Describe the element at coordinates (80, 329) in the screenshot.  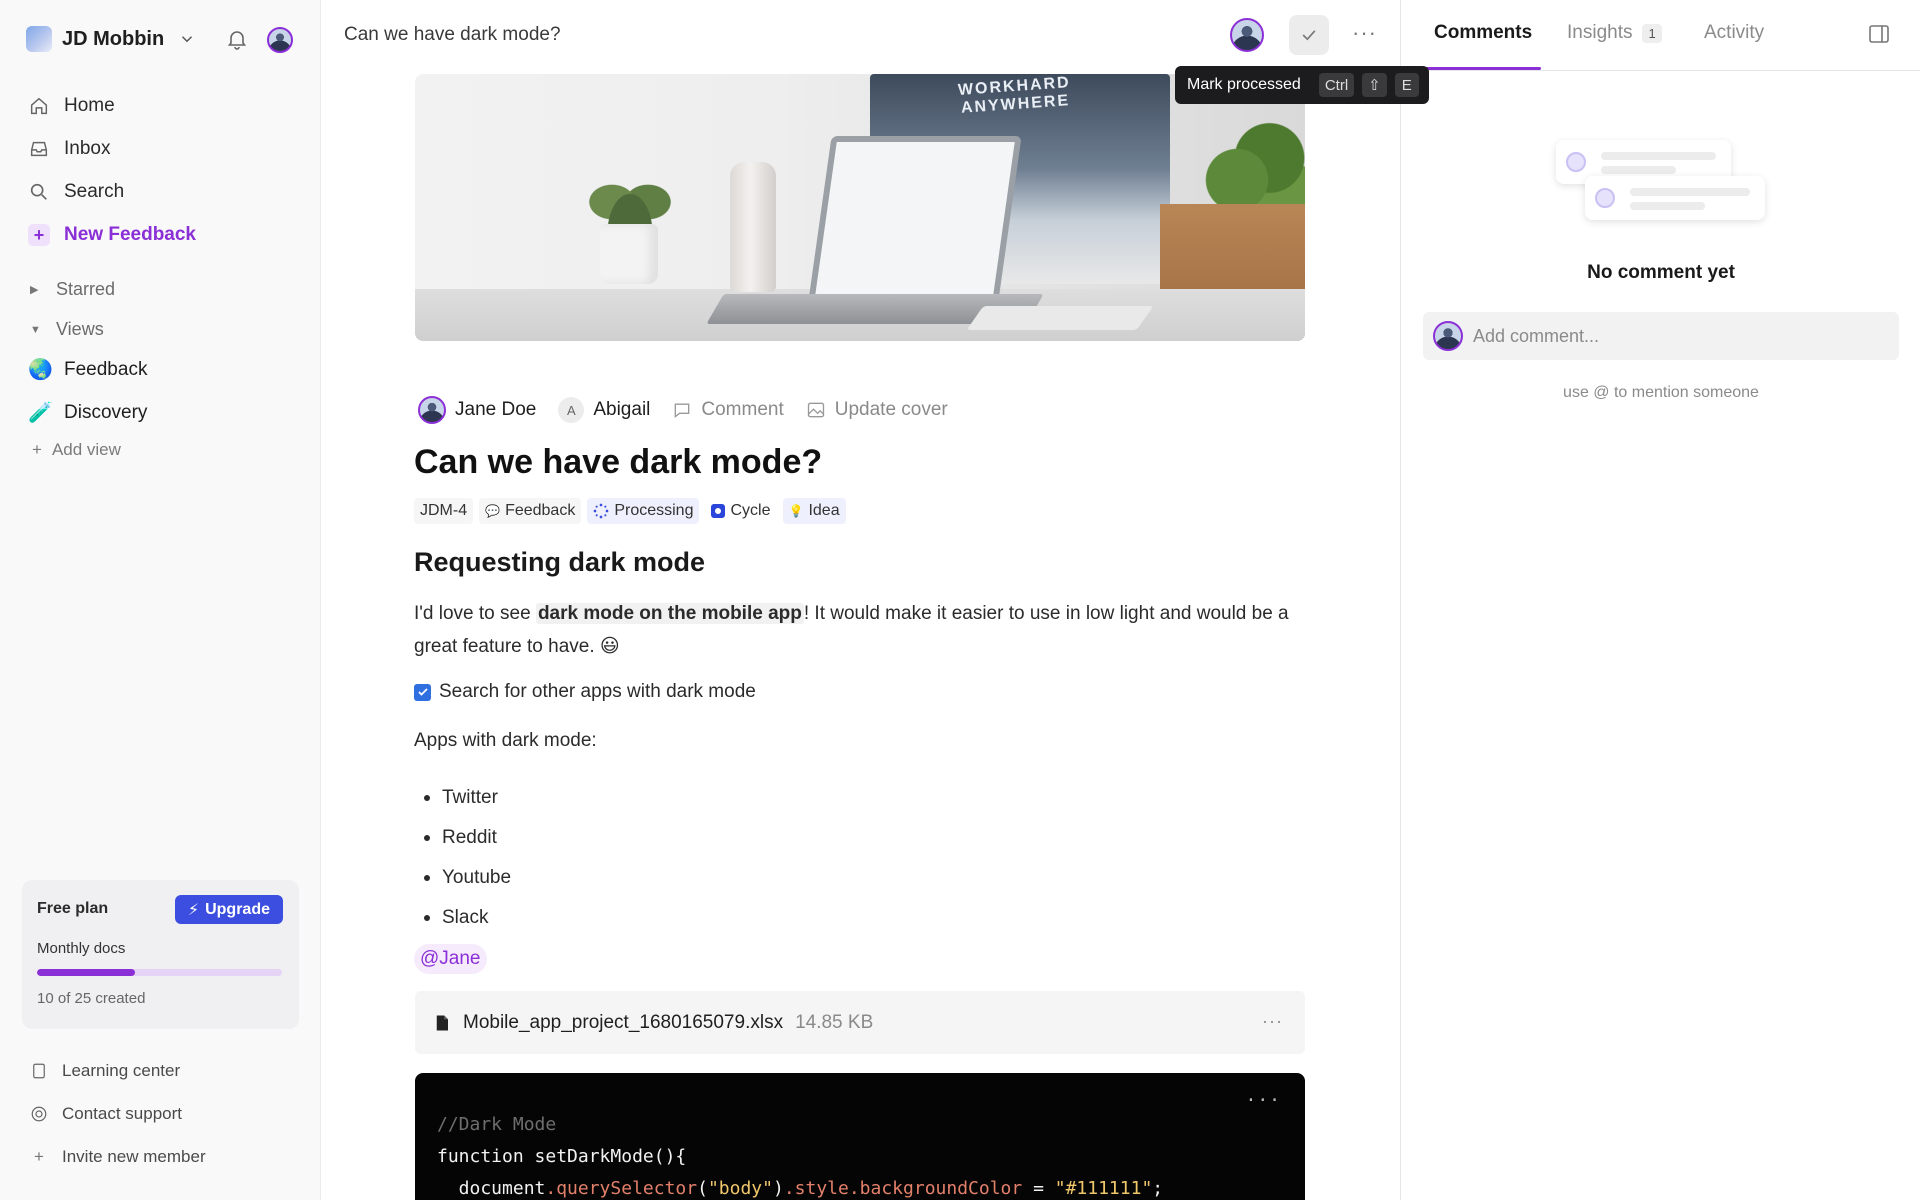
I see `section-views-label: Views` at that location.